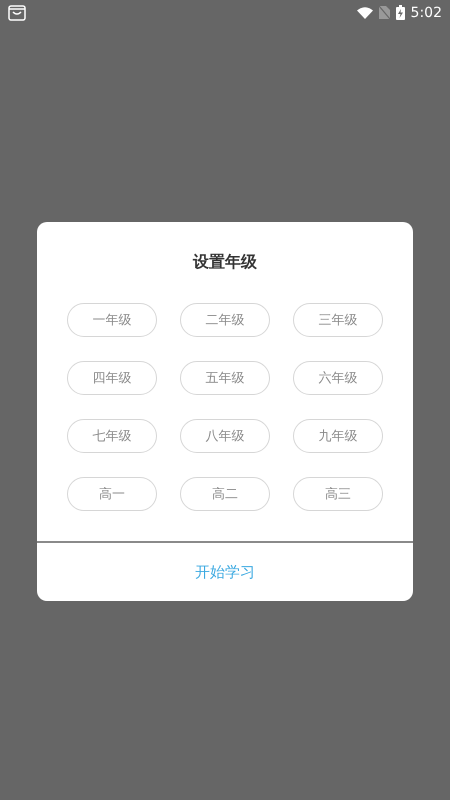 This screenshot has height=800, width=450. I want to click on clock-time: 5:02, so click(426, 12).